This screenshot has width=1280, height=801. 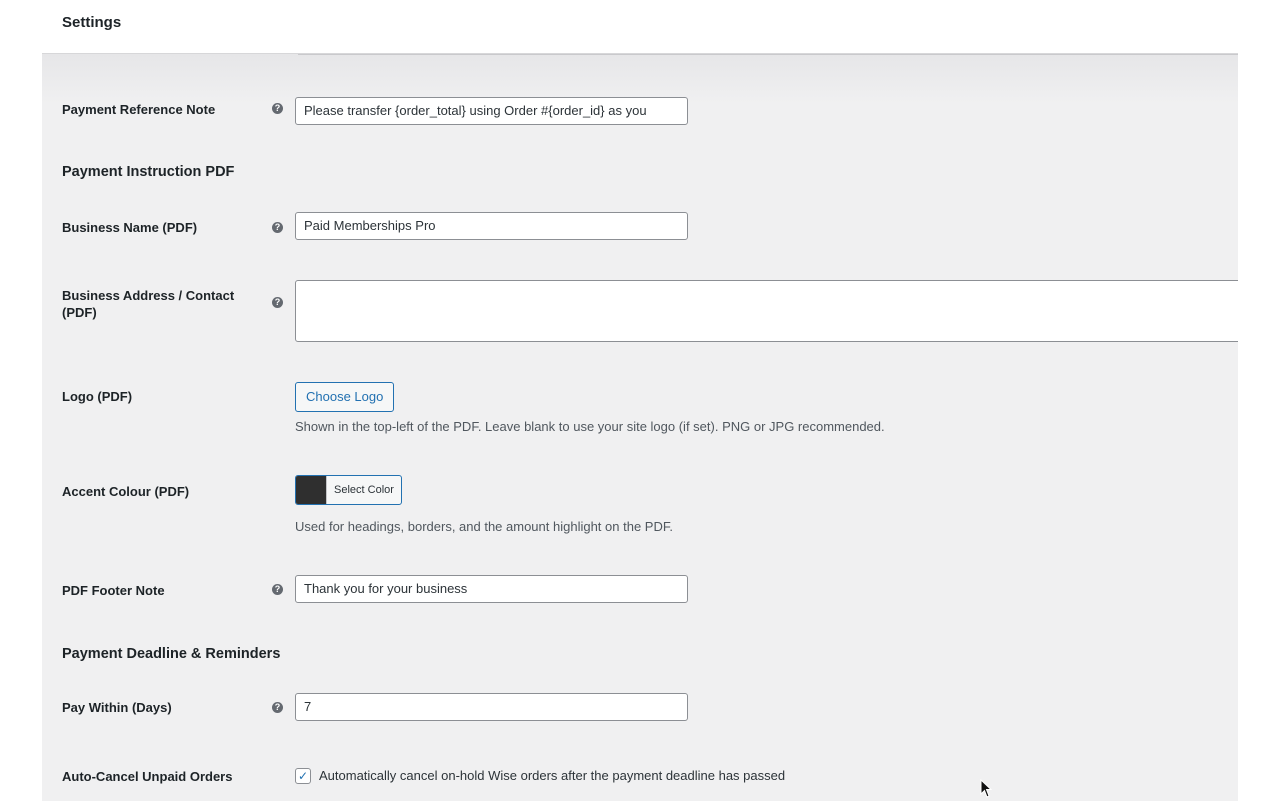 I want to click on section-heading-deadline: Payment Deadline & Reminders, so click(x=171, y=654).